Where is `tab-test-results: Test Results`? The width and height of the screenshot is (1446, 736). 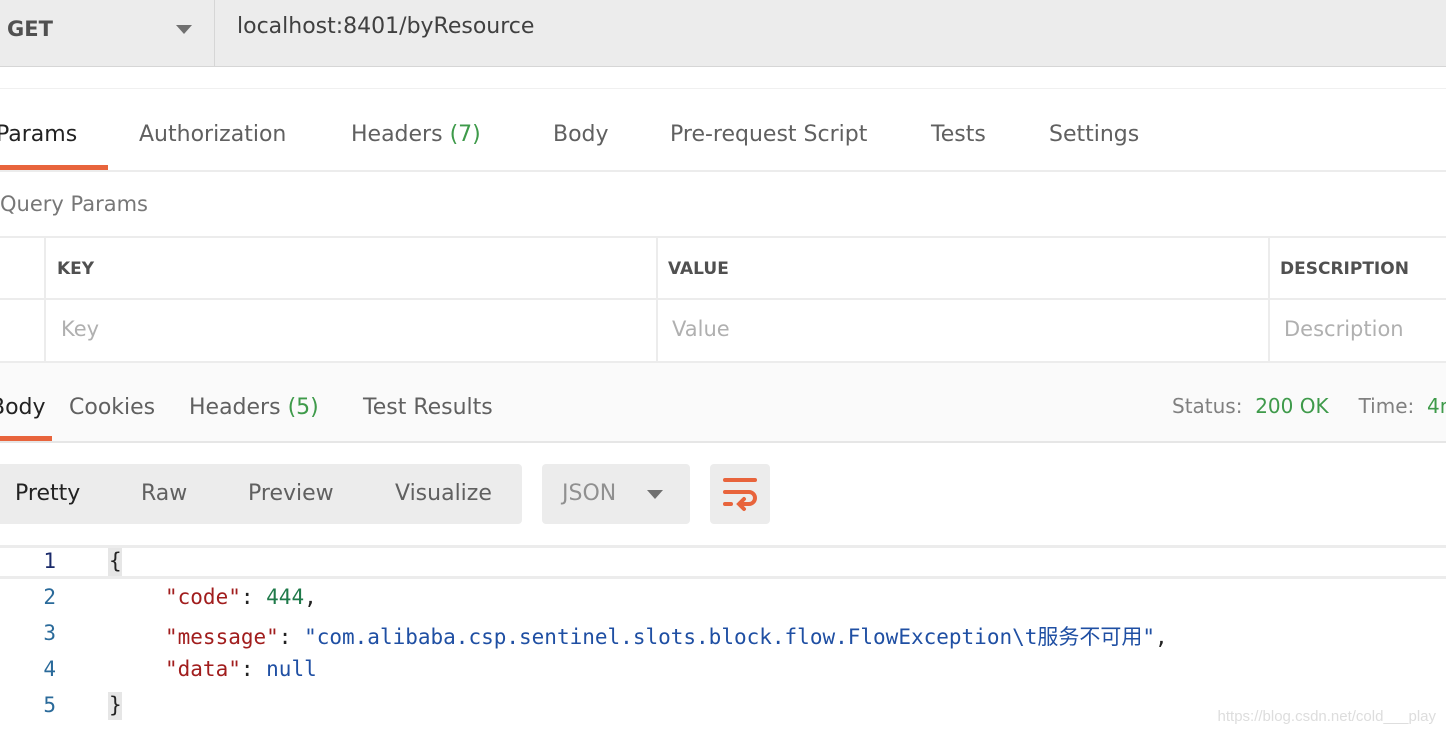 tab-test-results: Test Results is located at coordinates (428, 407).